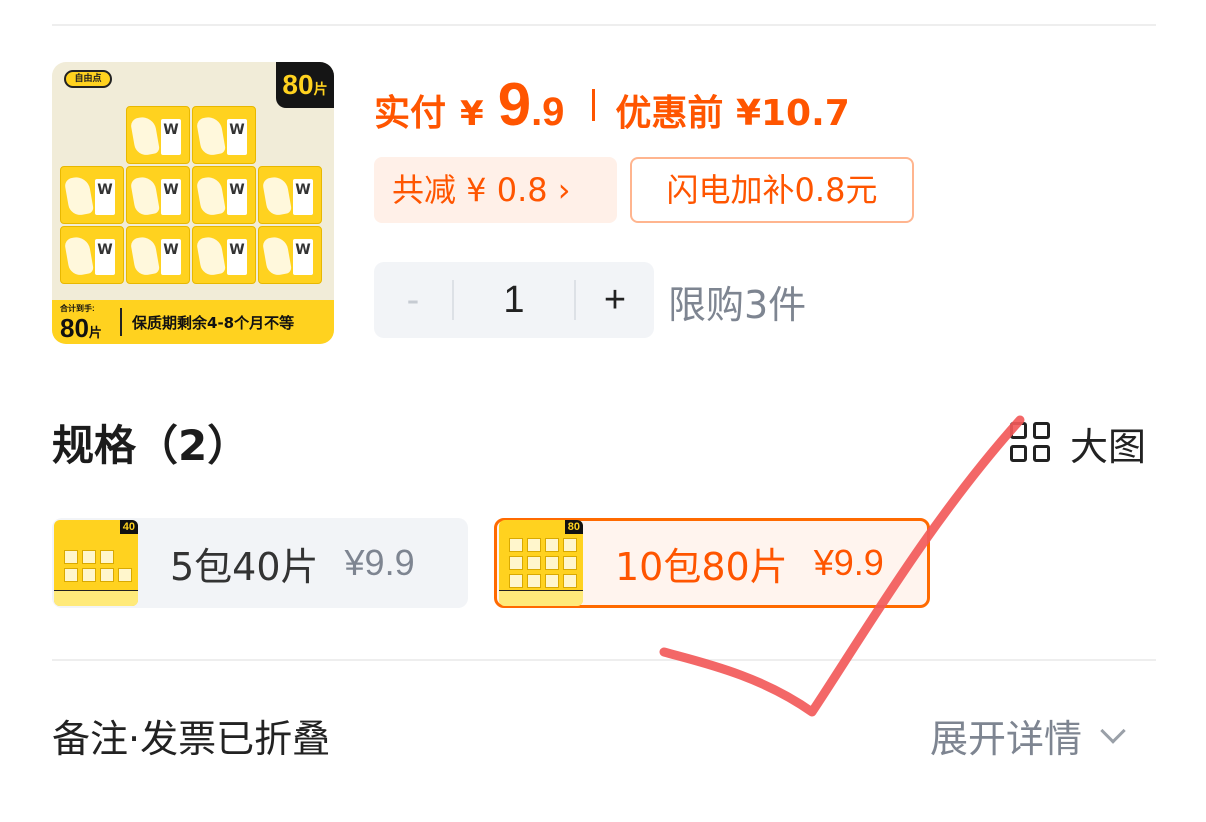 The height and width of the screenshot is (822, 1206). Describe the element at coordinates (732, 113) in the screenshot. I see `original-price: 优惠前 ¥10.7` at that location.